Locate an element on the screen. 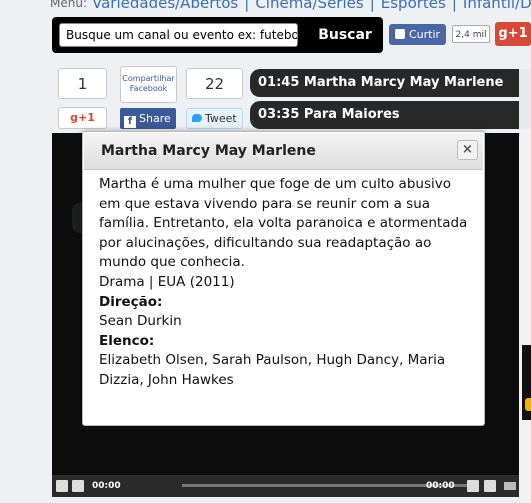 Image resolution: width=531 pixels, height=503 pixels. direction-heading: Direção: is located at coordinates (131, 301).